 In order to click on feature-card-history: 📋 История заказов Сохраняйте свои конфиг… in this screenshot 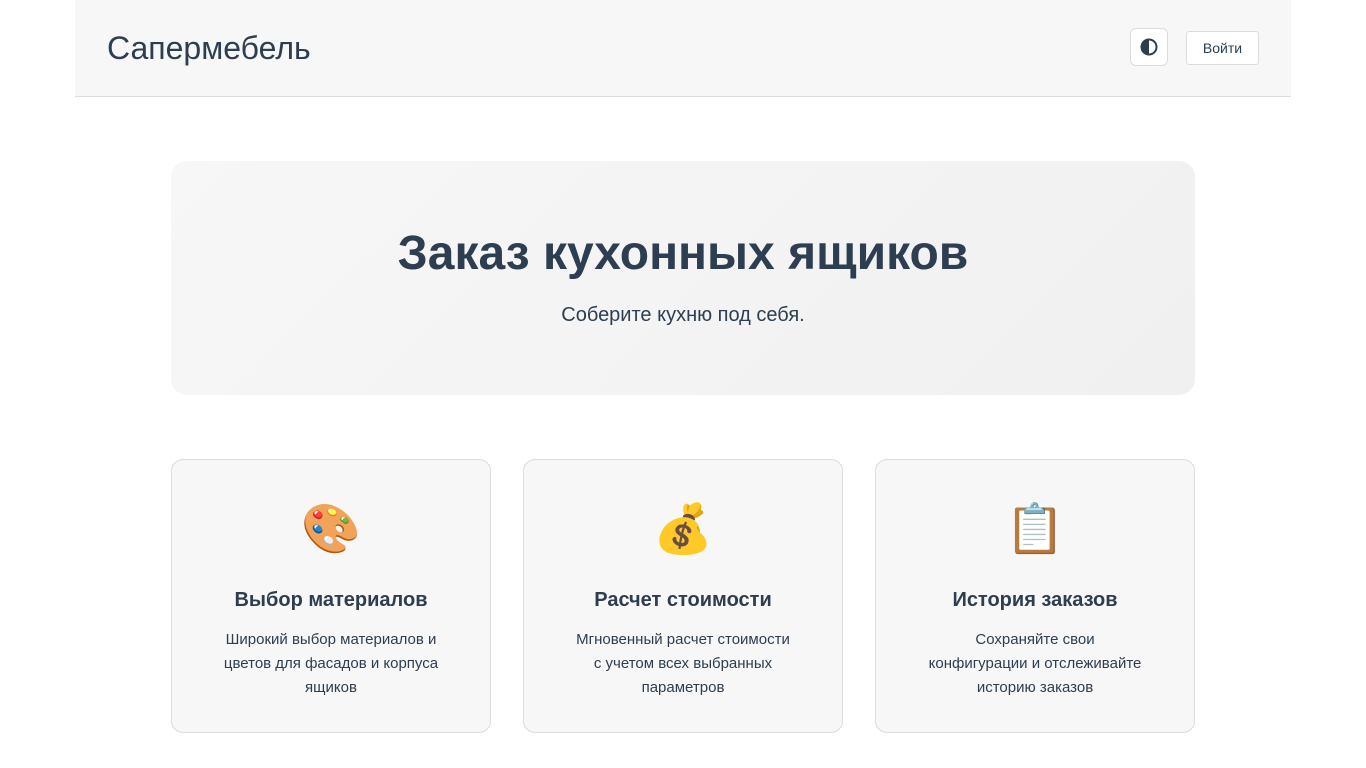, I will do `click(1035, 596)`.